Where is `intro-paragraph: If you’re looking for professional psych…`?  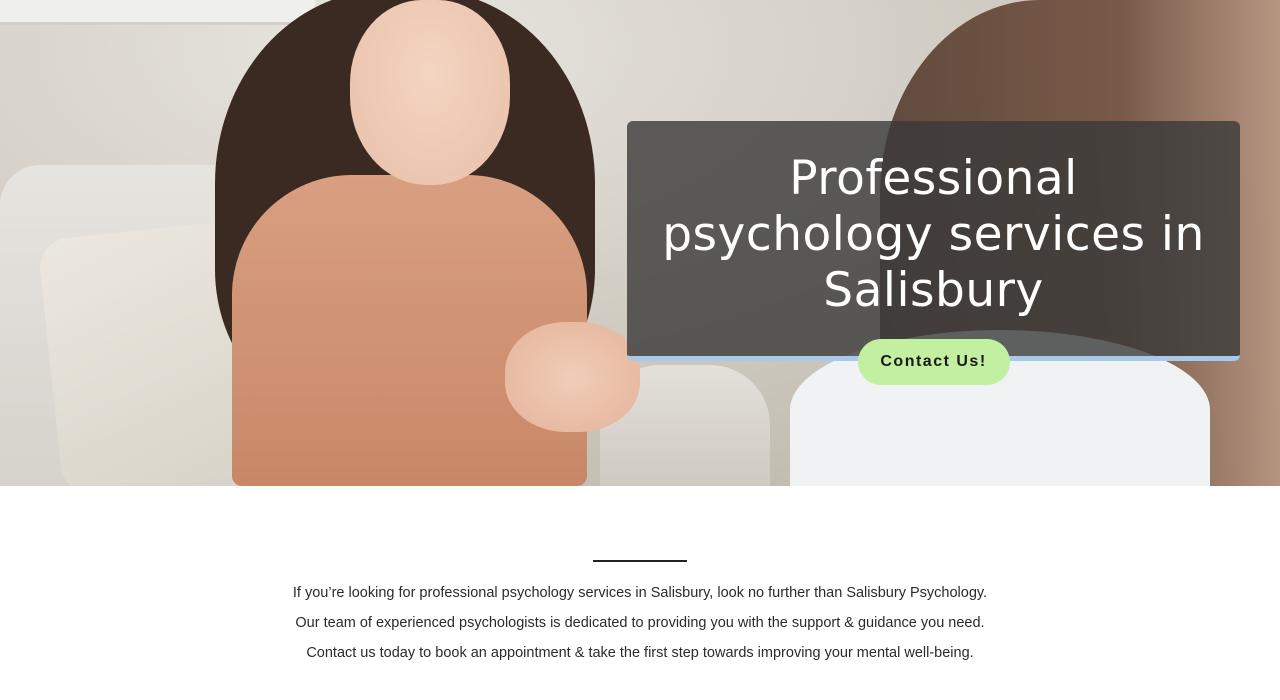
intro-paragraph: If you’re looking for professional psych… is located at coordinates (640, 623).